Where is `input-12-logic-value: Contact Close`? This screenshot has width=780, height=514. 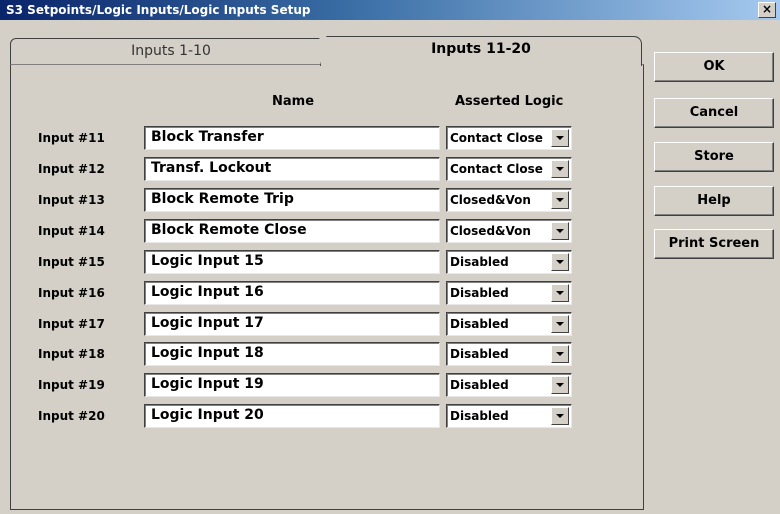 input-12-logic-value: Contact Close is located at coordinates (496, 169).